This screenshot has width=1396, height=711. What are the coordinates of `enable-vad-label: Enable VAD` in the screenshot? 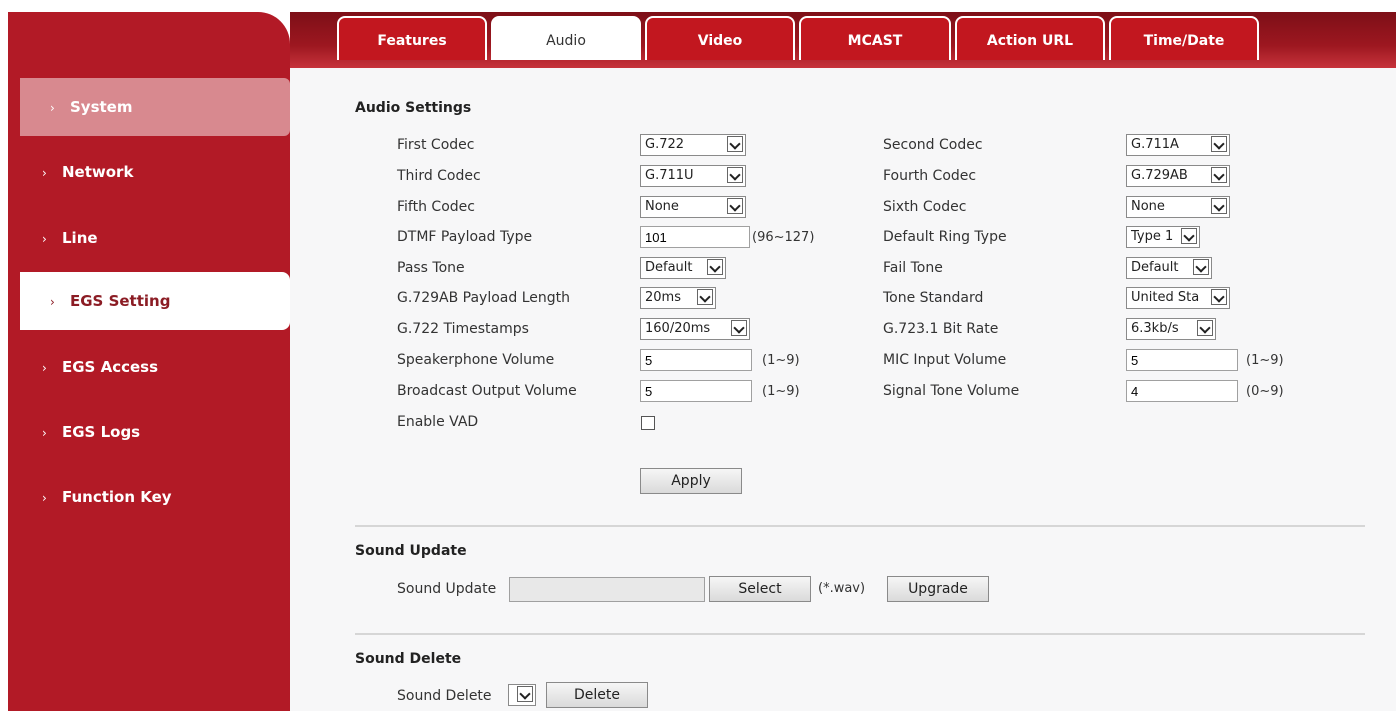 It's located at (438, 422).